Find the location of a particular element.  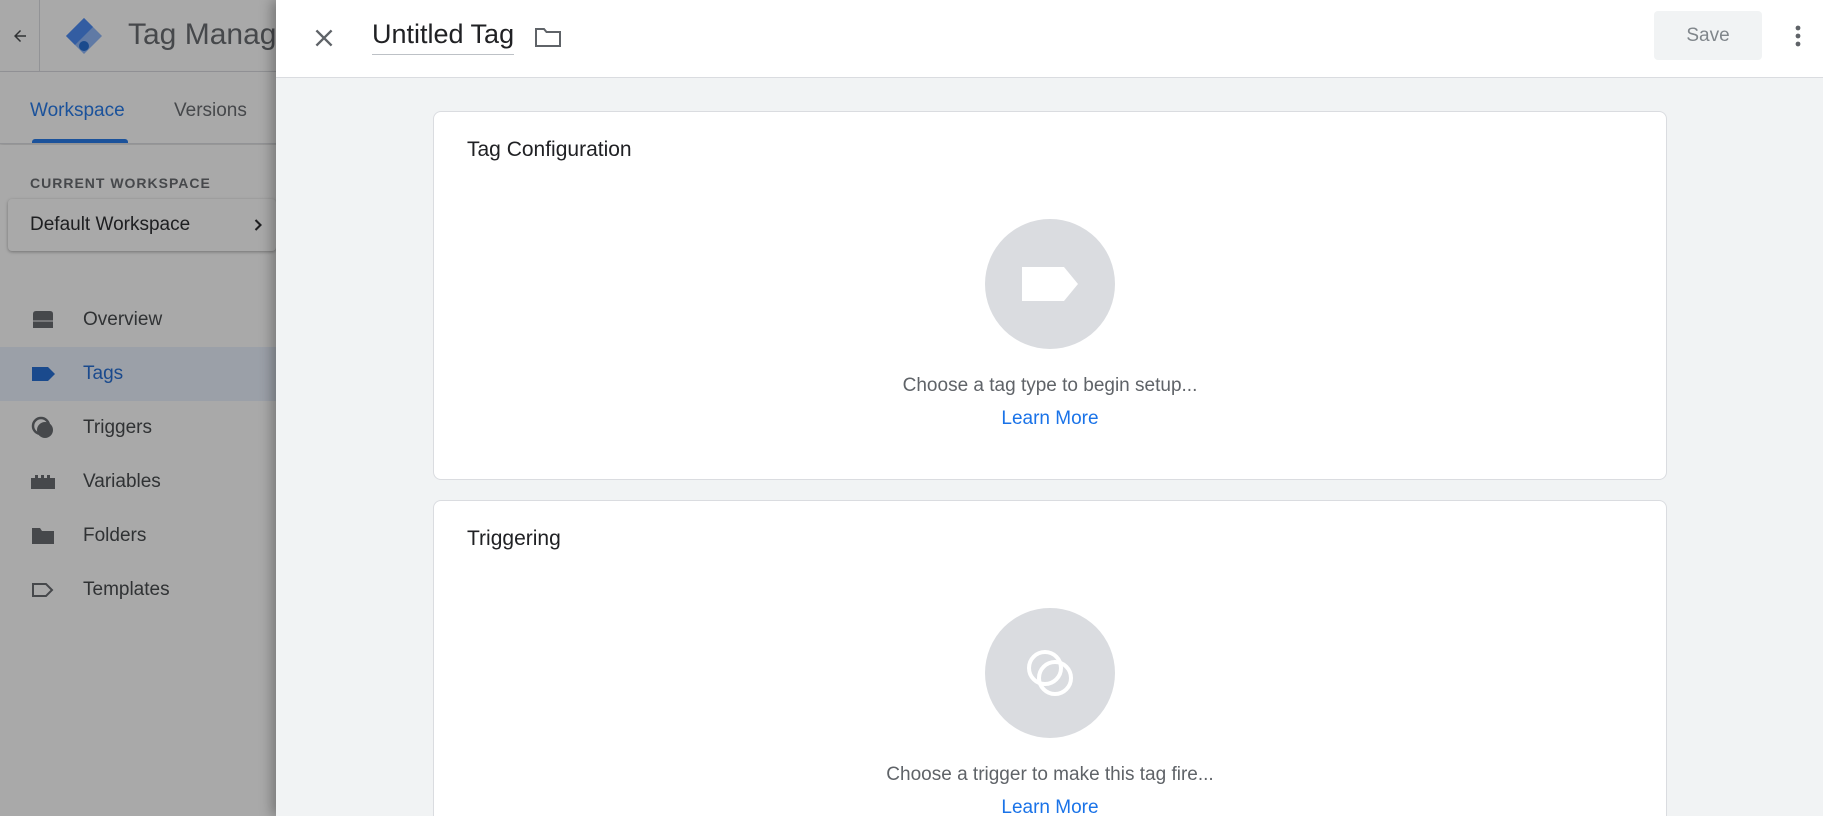

tag-icon is located at coordinates (1050, 284).